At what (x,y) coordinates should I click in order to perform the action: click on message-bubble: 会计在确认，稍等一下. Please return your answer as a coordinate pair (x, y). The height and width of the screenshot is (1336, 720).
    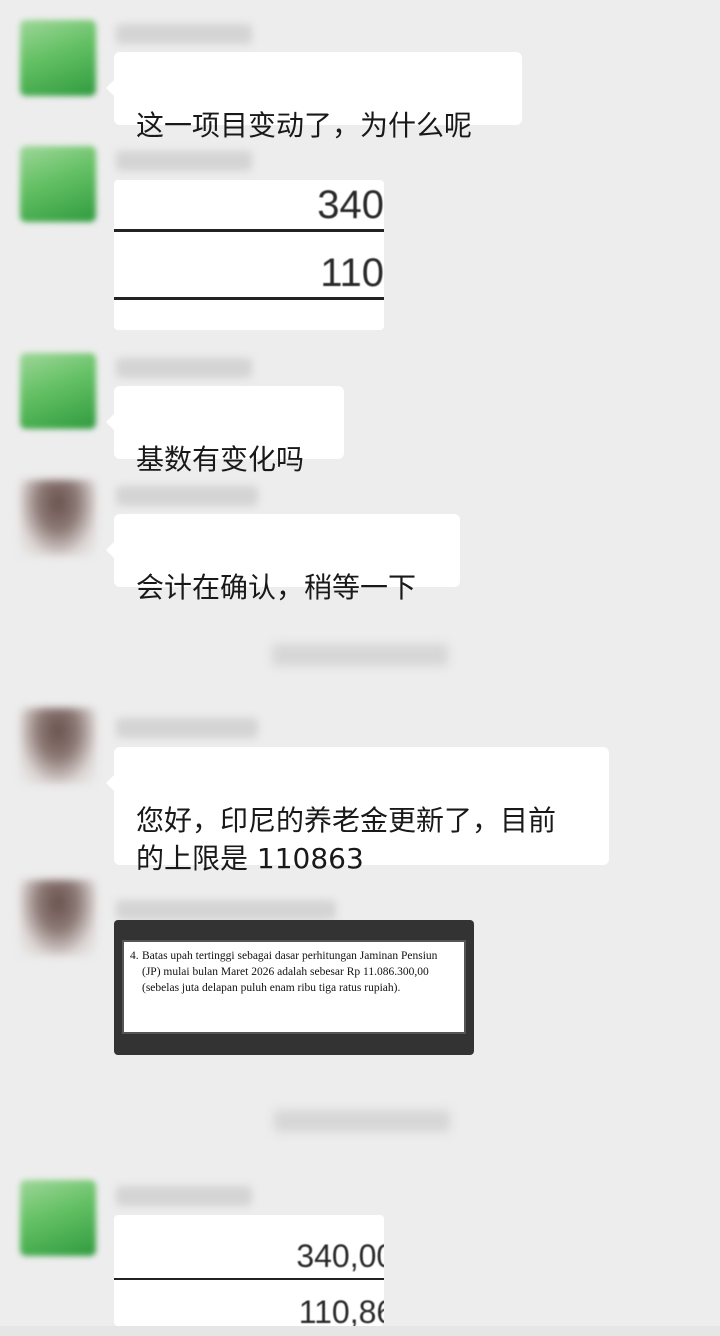
    Looking at the image, I should click on (283, 559).